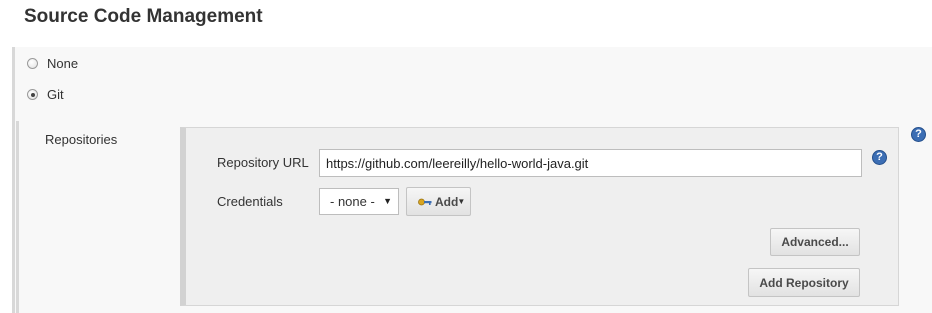 Image resolution: width=932 pixels, height=313 pixels. I want to click on chevron-down-icon: ▼, so click(461, 201).